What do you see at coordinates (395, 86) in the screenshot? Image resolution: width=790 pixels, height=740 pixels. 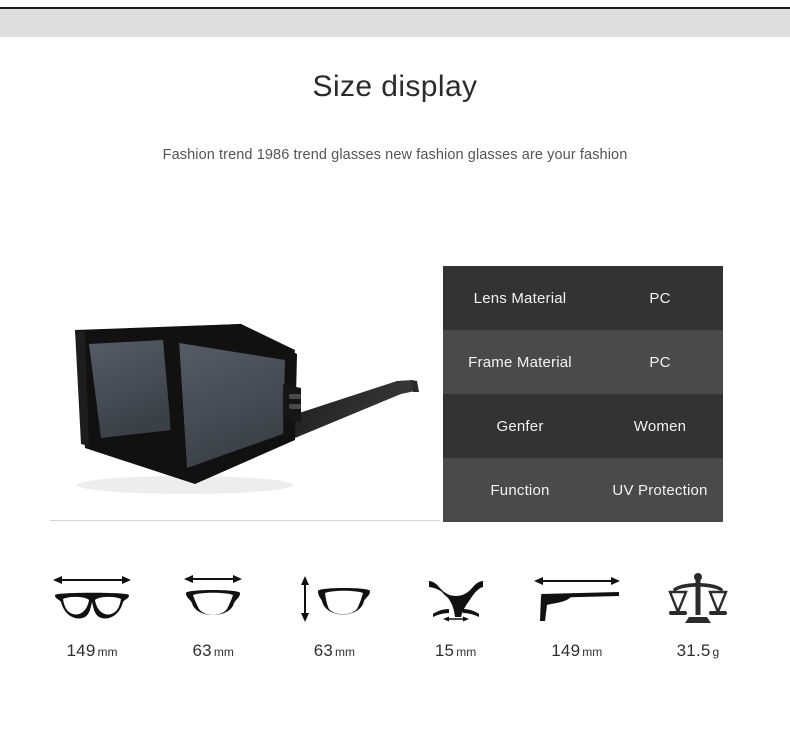 I see `page-title: Size display` at bounding box center [395, 86].